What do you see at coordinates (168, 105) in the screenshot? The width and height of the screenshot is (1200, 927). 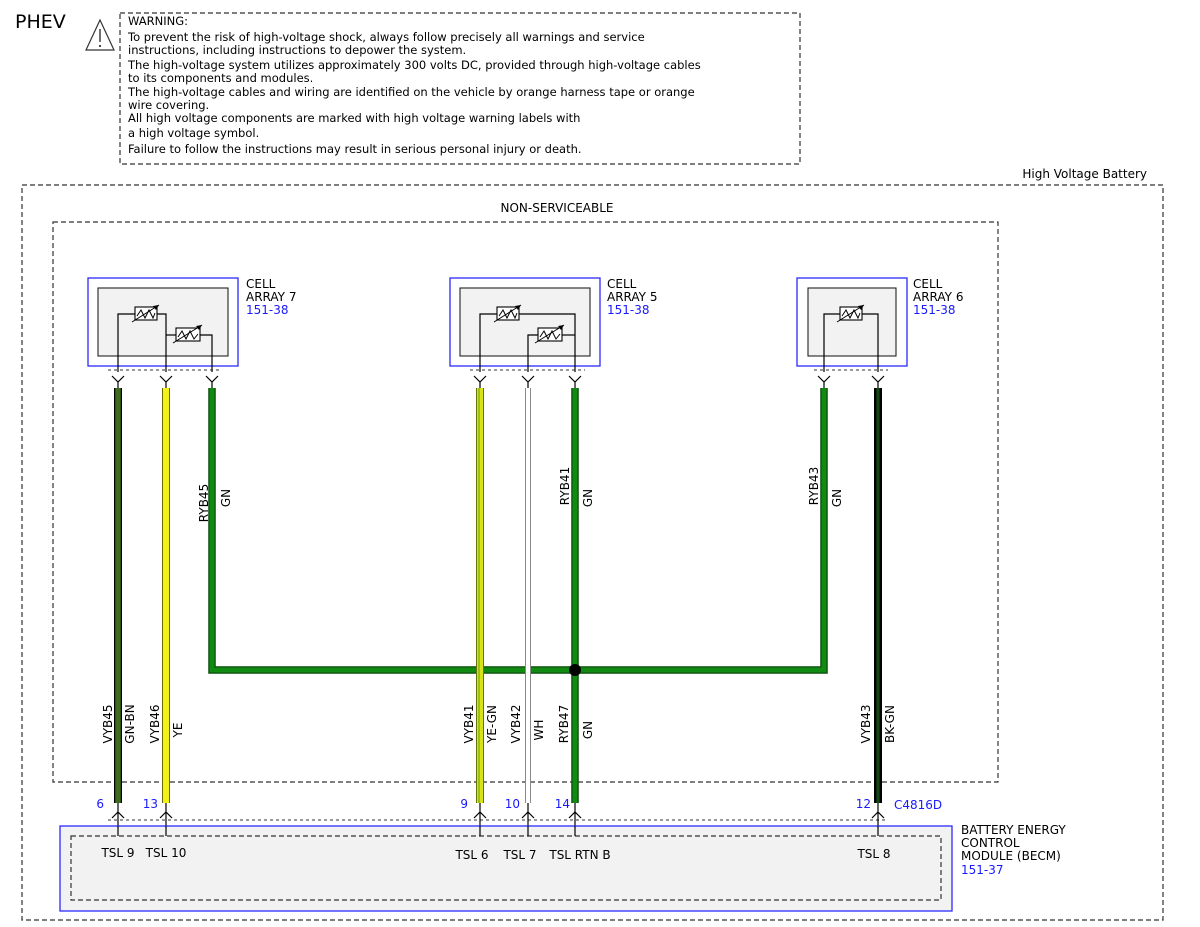 I see `warning-line: wire covering.` at bounding box center [168, 105].